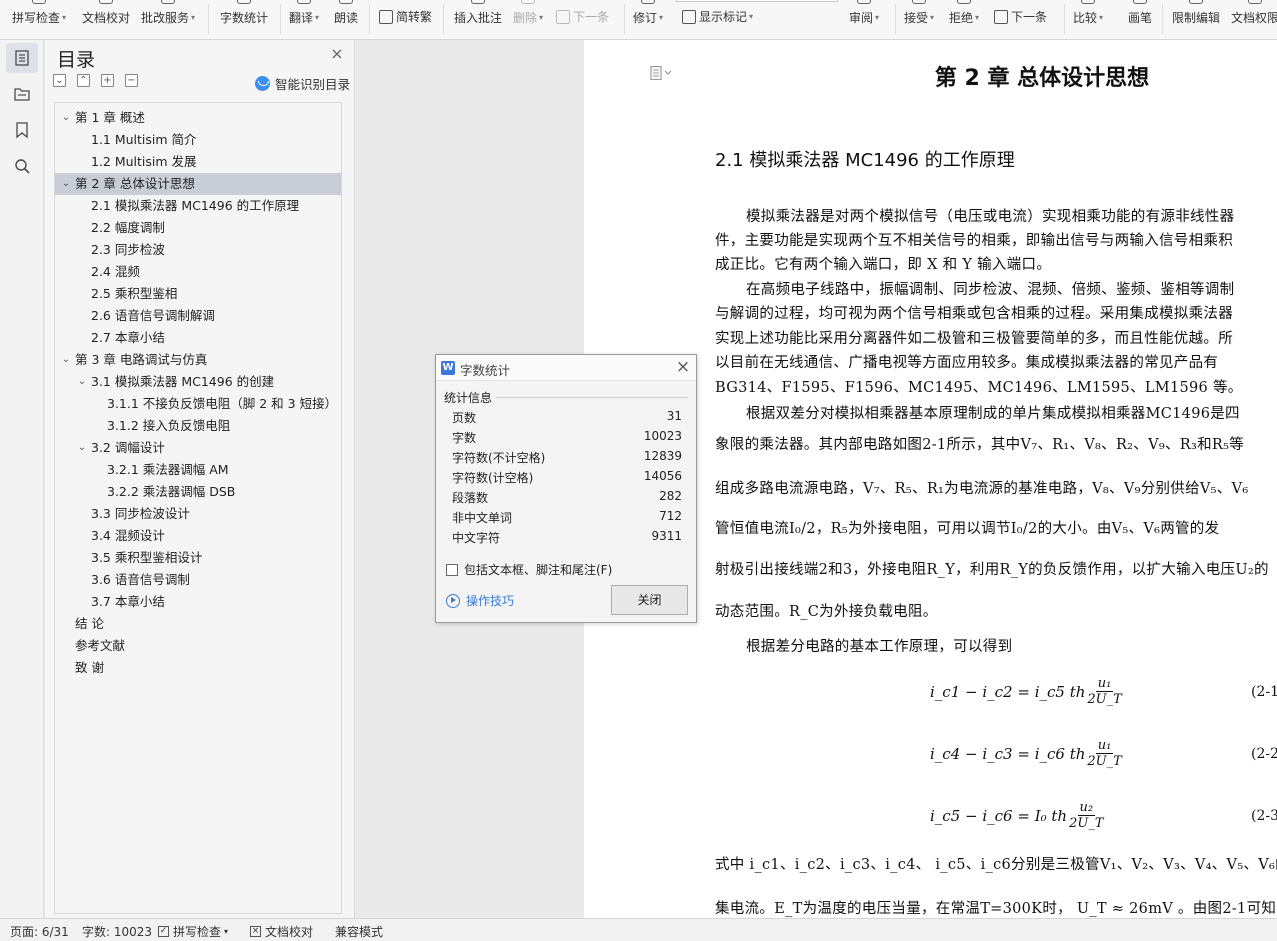  Describe the element at coordinates (198, 294) in the screenshot. I see `toc-item: 2.5 乘积型鉴相` at that location.